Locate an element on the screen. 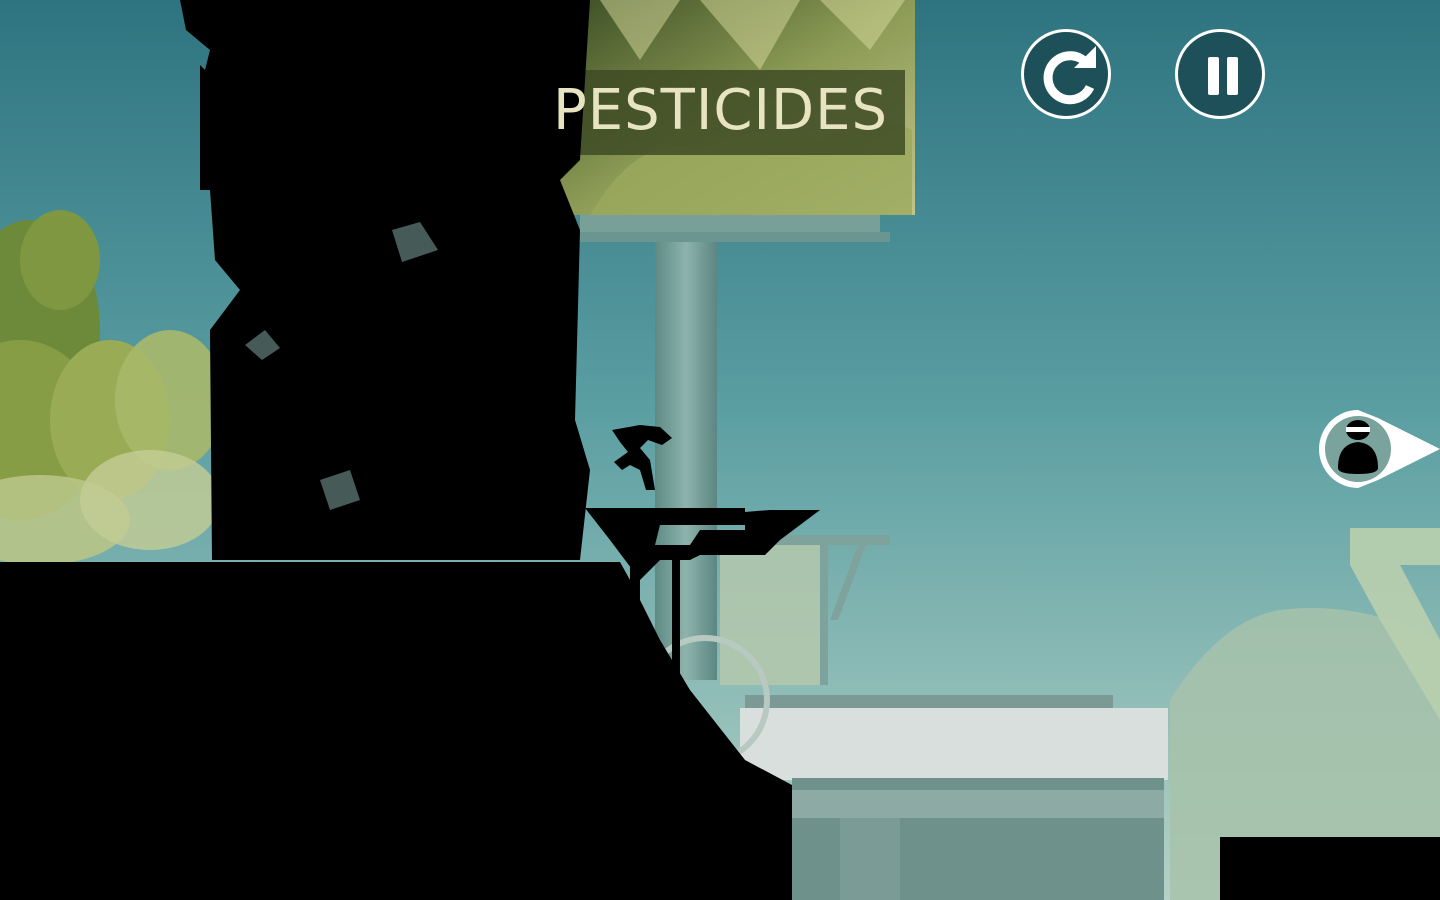  restart-icon is located at coordinates (1069, 75).